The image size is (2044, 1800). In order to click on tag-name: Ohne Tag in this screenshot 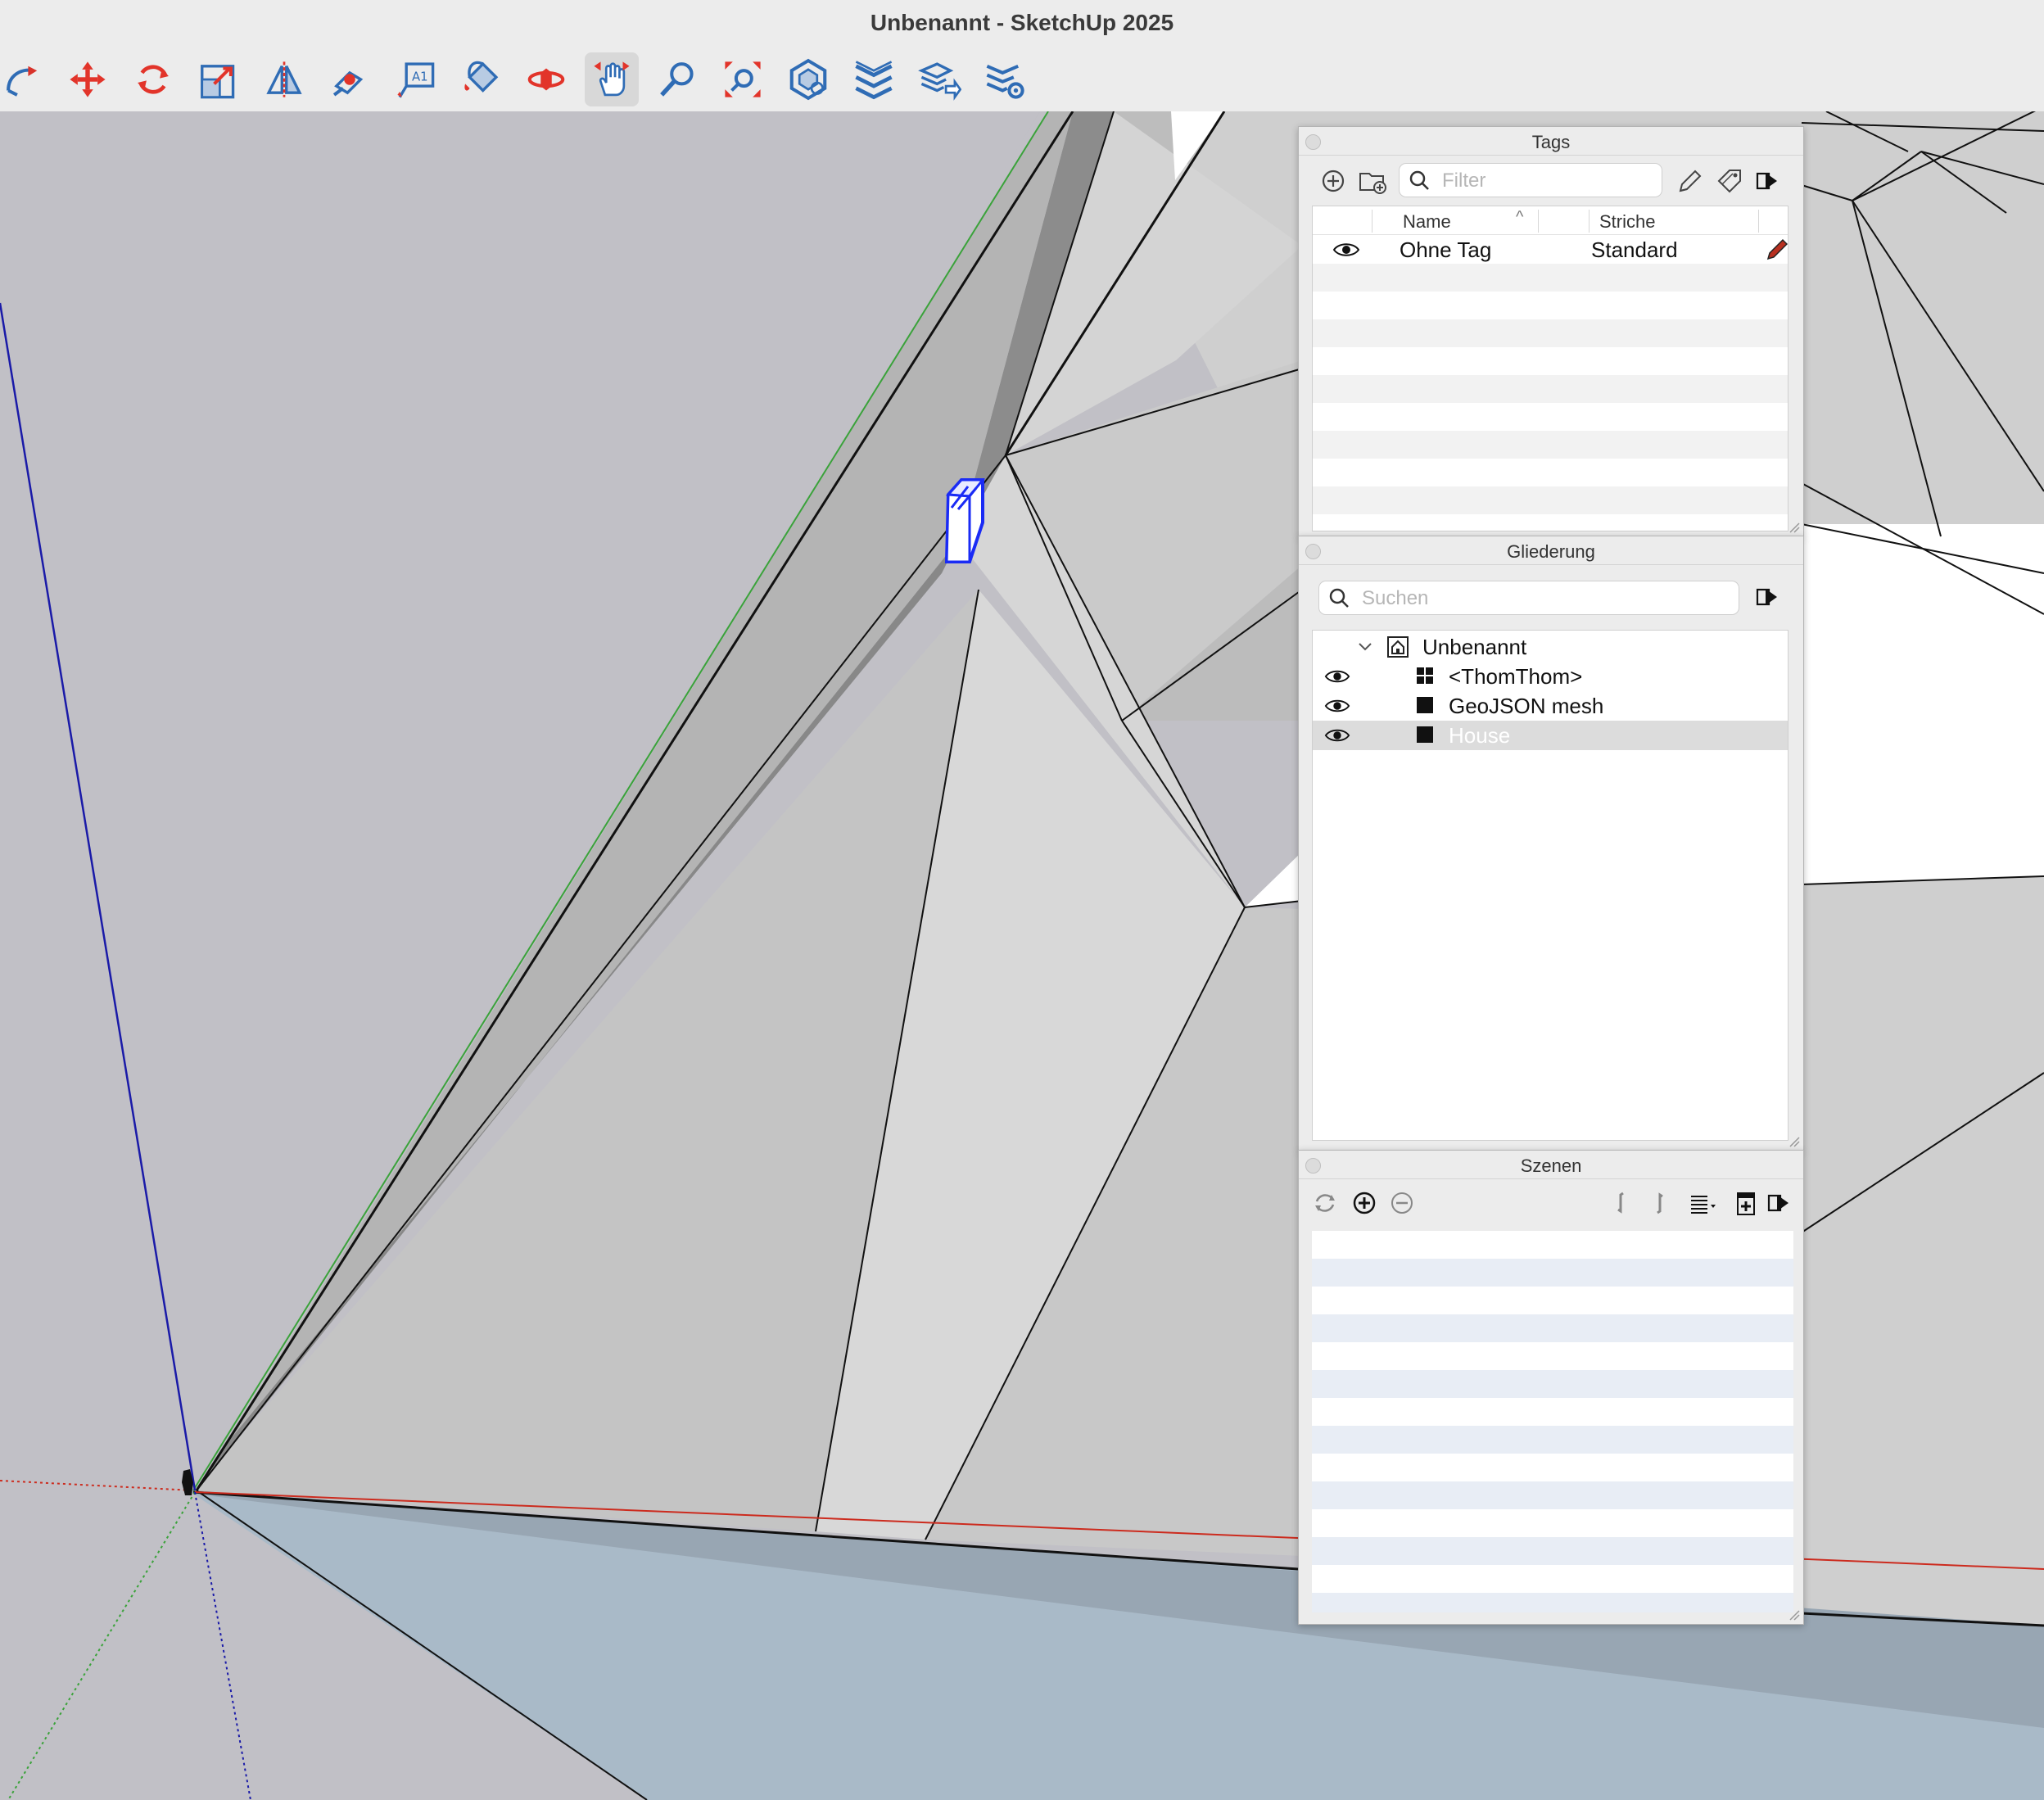, I will do `click(1446, 249)`.